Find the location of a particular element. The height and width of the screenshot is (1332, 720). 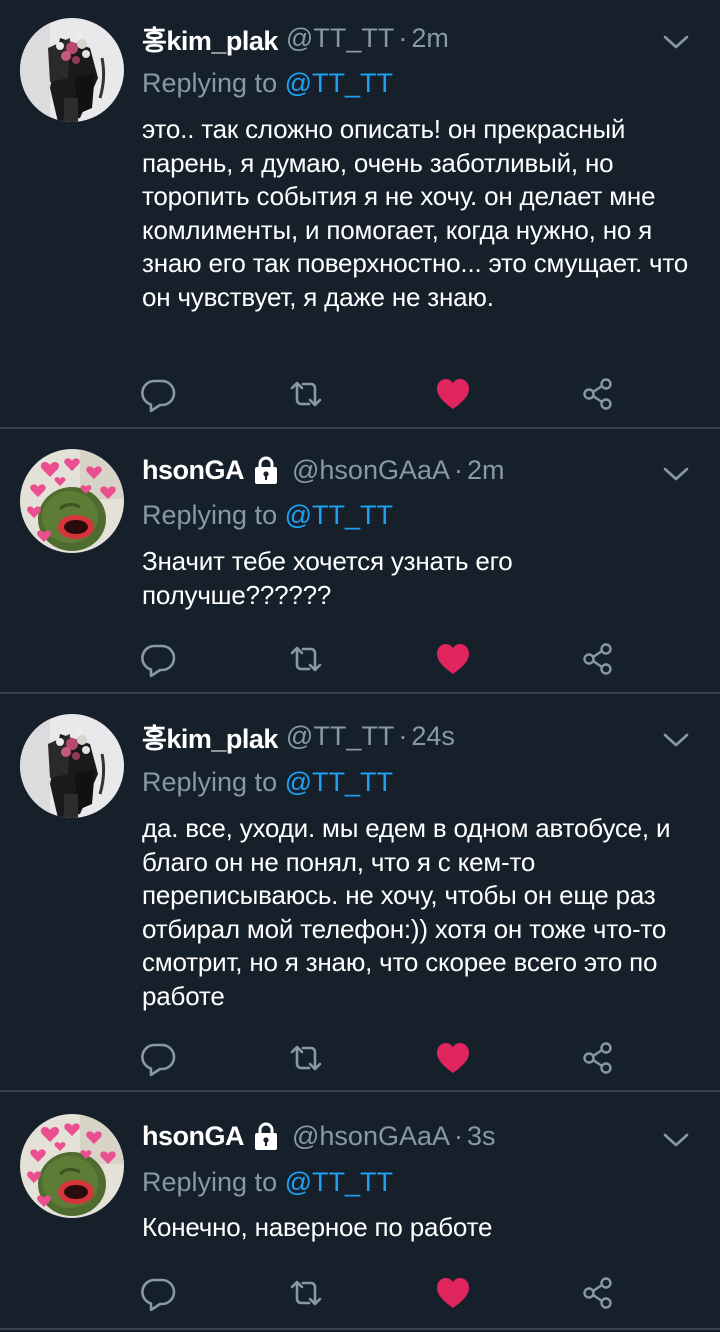

tweet-header: 홍kim_plak @TT_TT · 24s is located at coordinates (298, 736).